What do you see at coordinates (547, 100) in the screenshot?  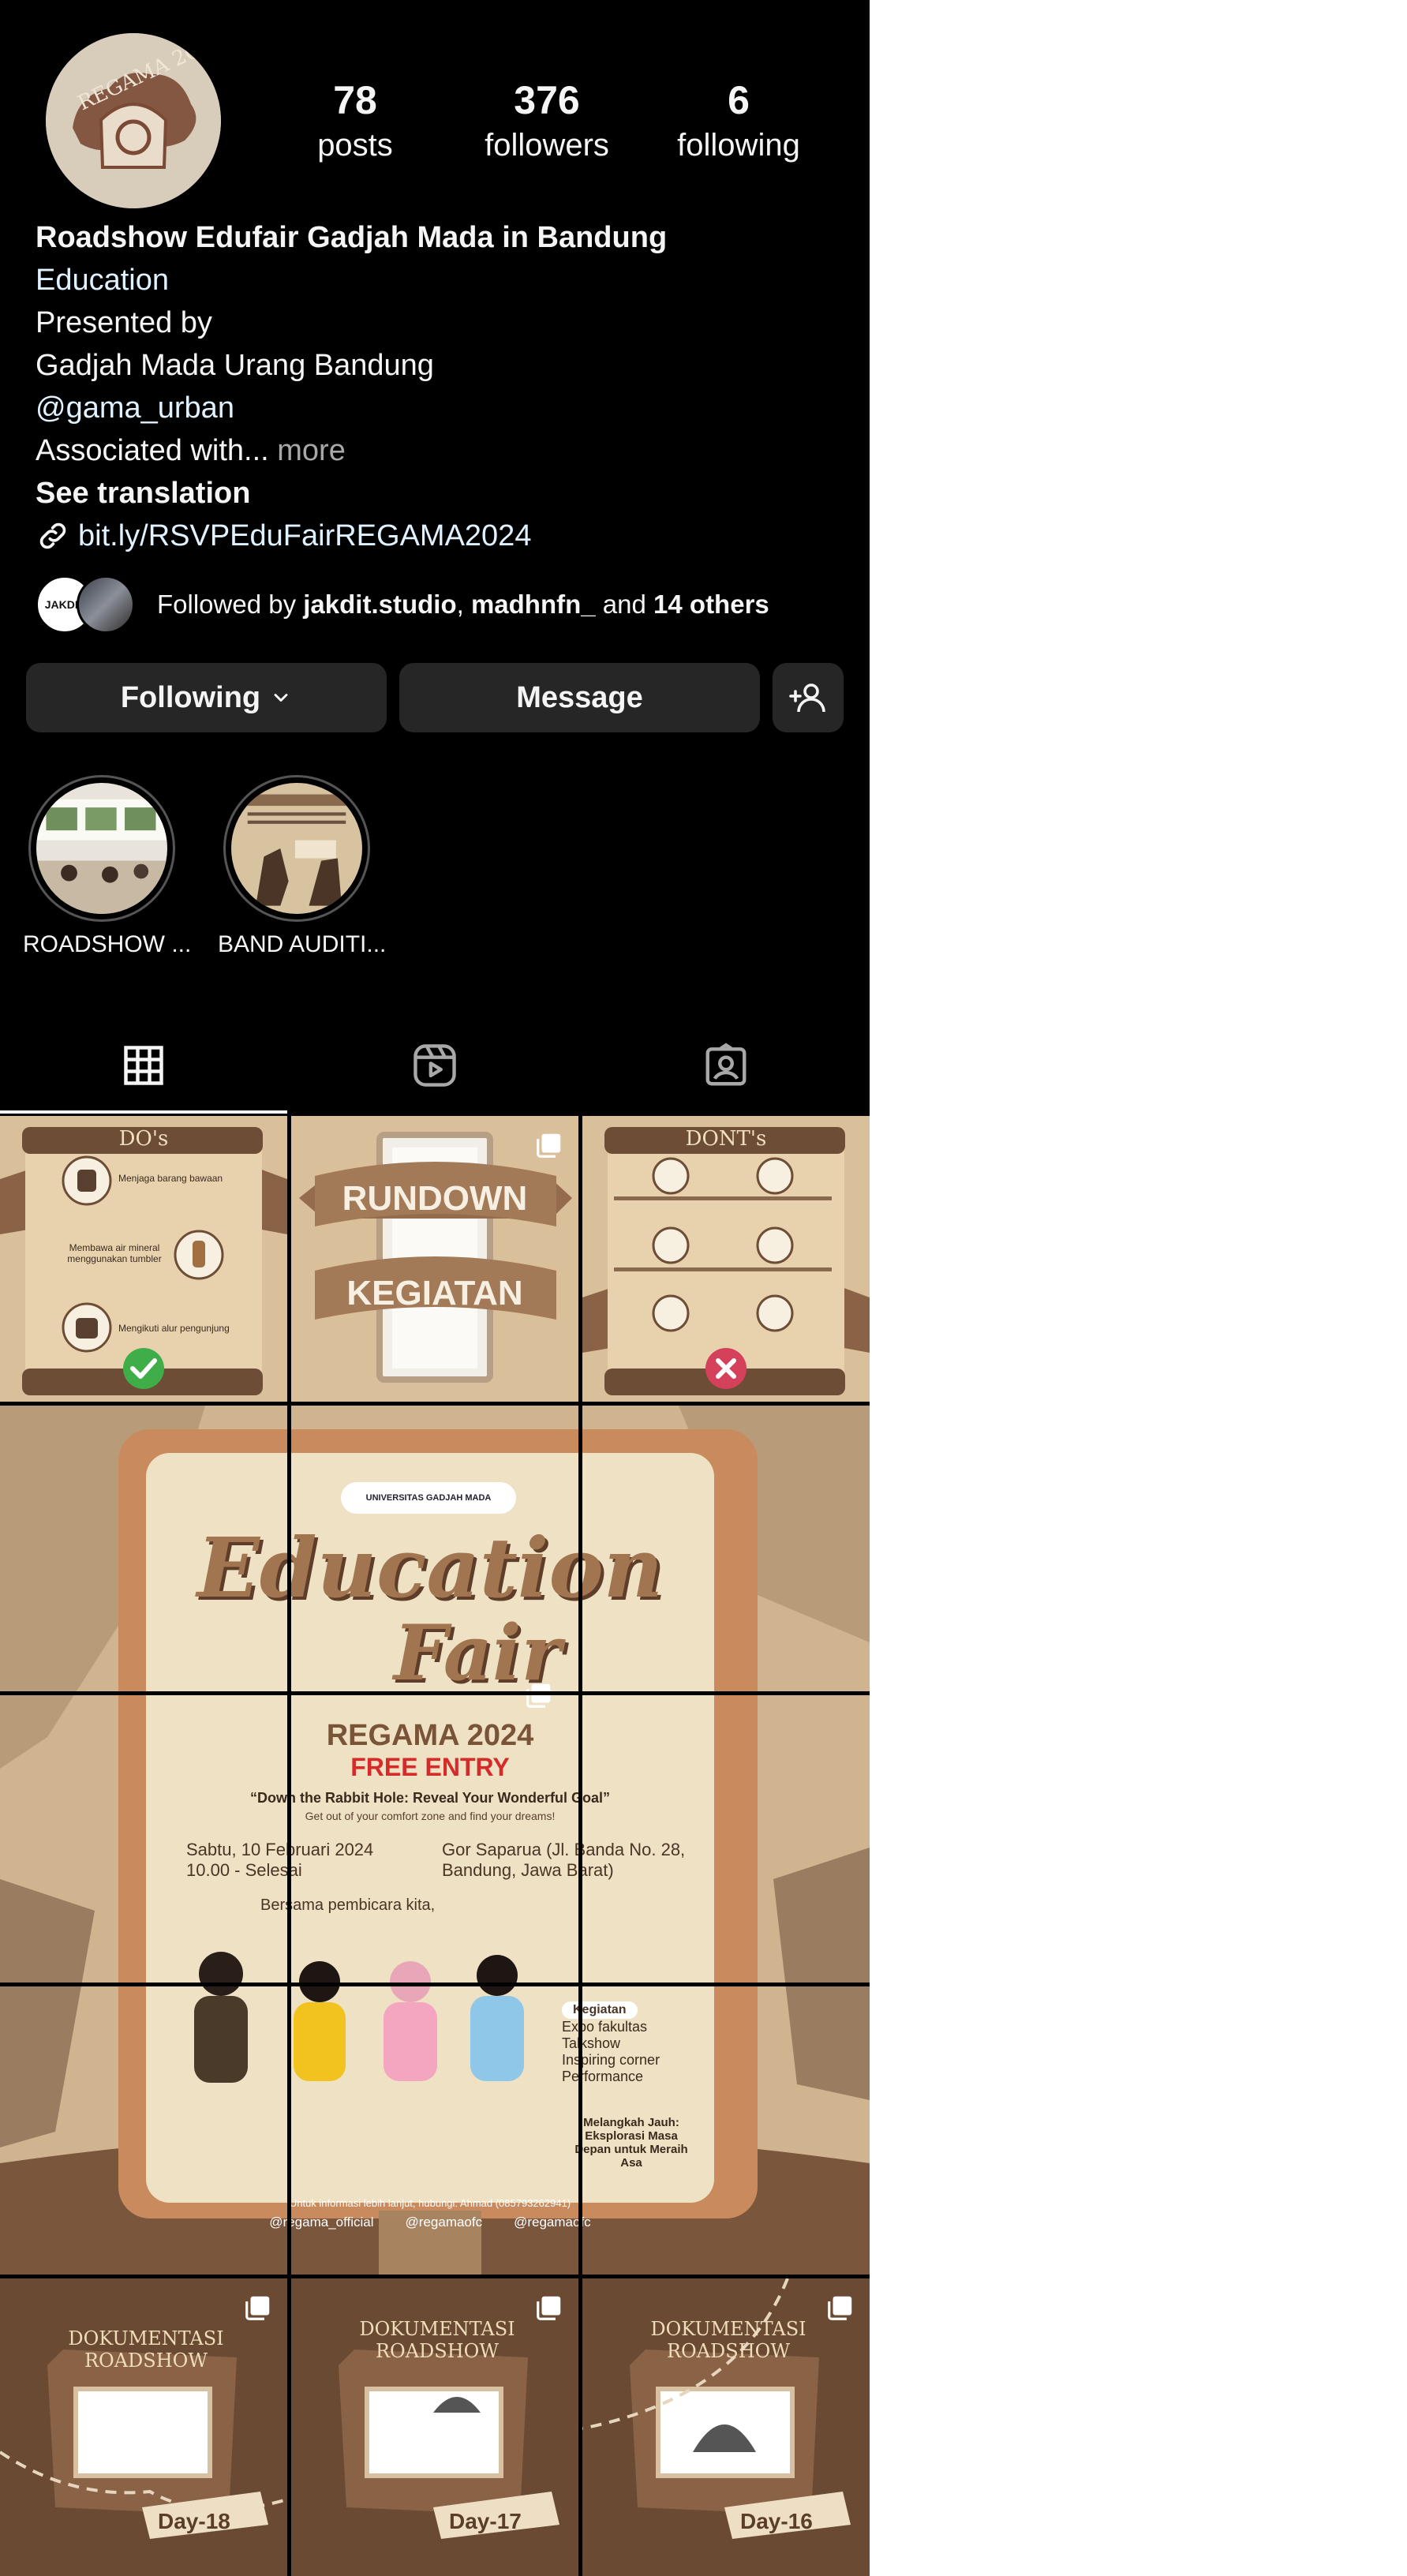 I see `followers-count-value: 376` at bounding box center [547, 100].